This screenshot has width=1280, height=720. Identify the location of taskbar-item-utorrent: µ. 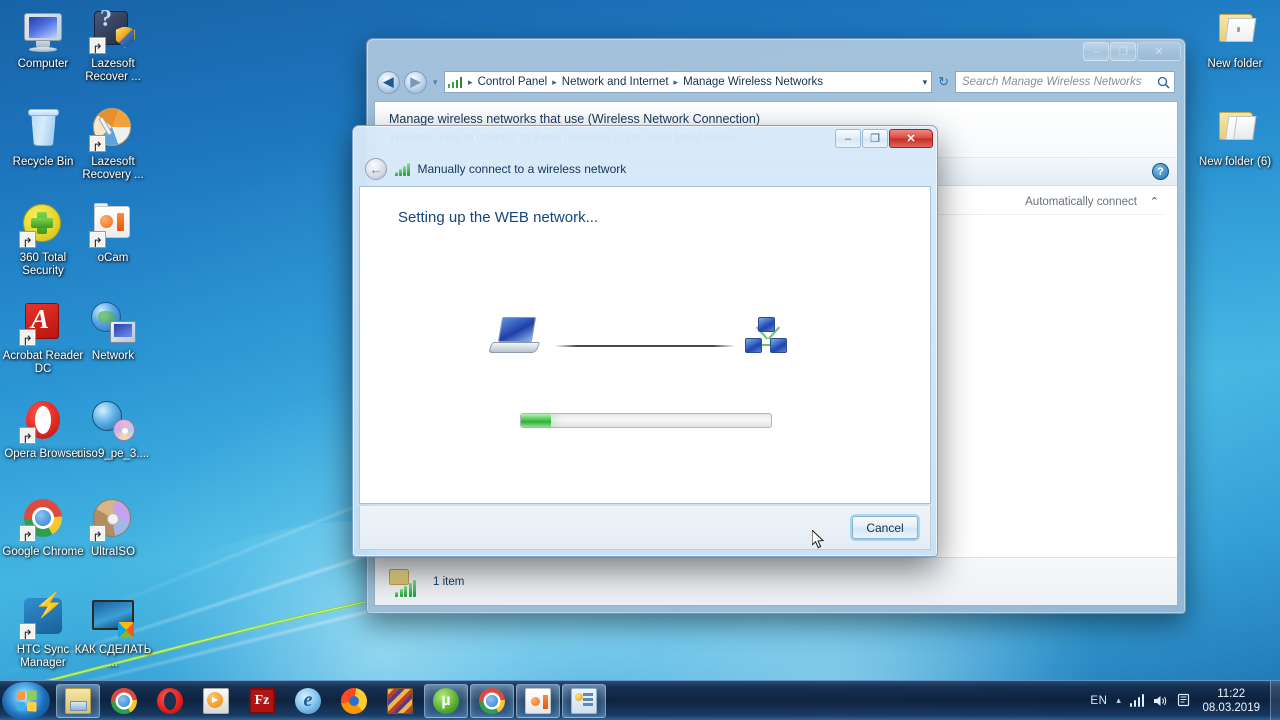
(446, 700).